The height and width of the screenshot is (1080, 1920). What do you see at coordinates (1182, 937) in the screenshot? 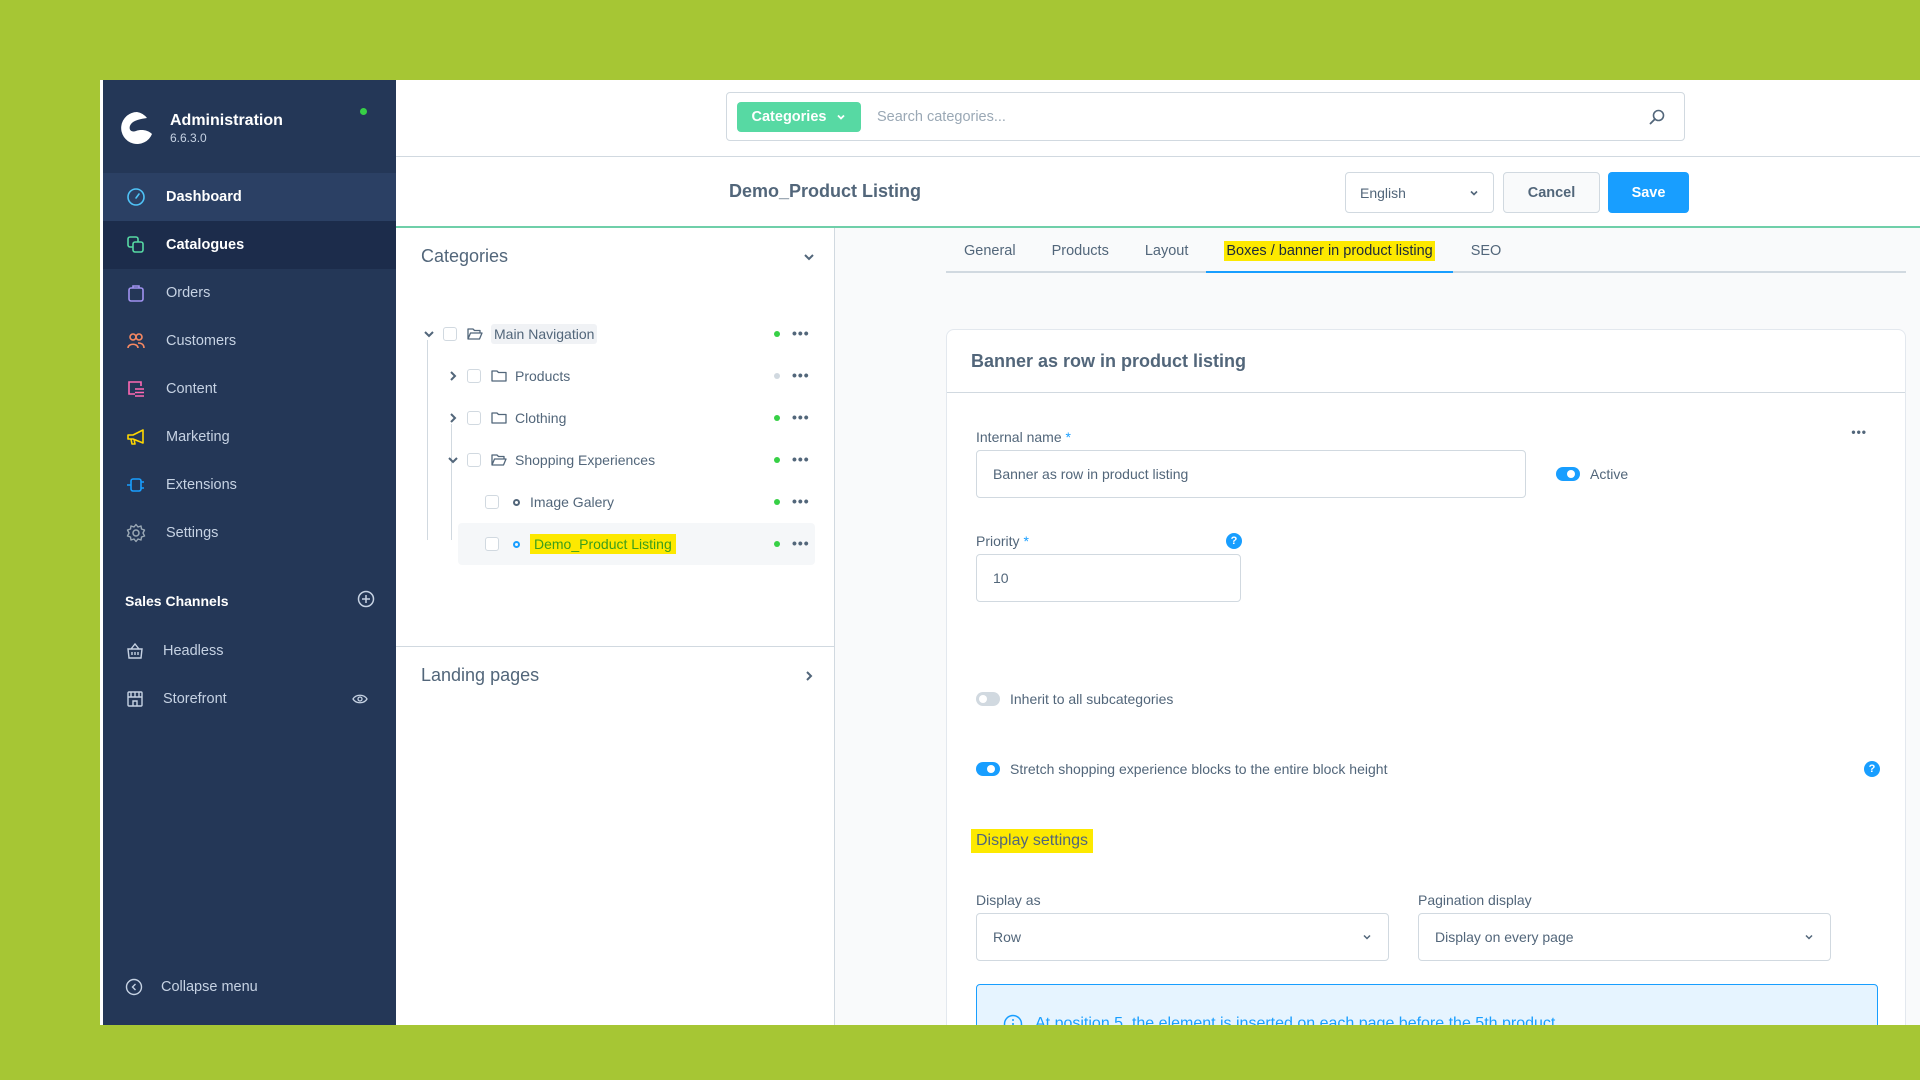
I see `display-as-select: Row` at bounding box center [1182, 937].